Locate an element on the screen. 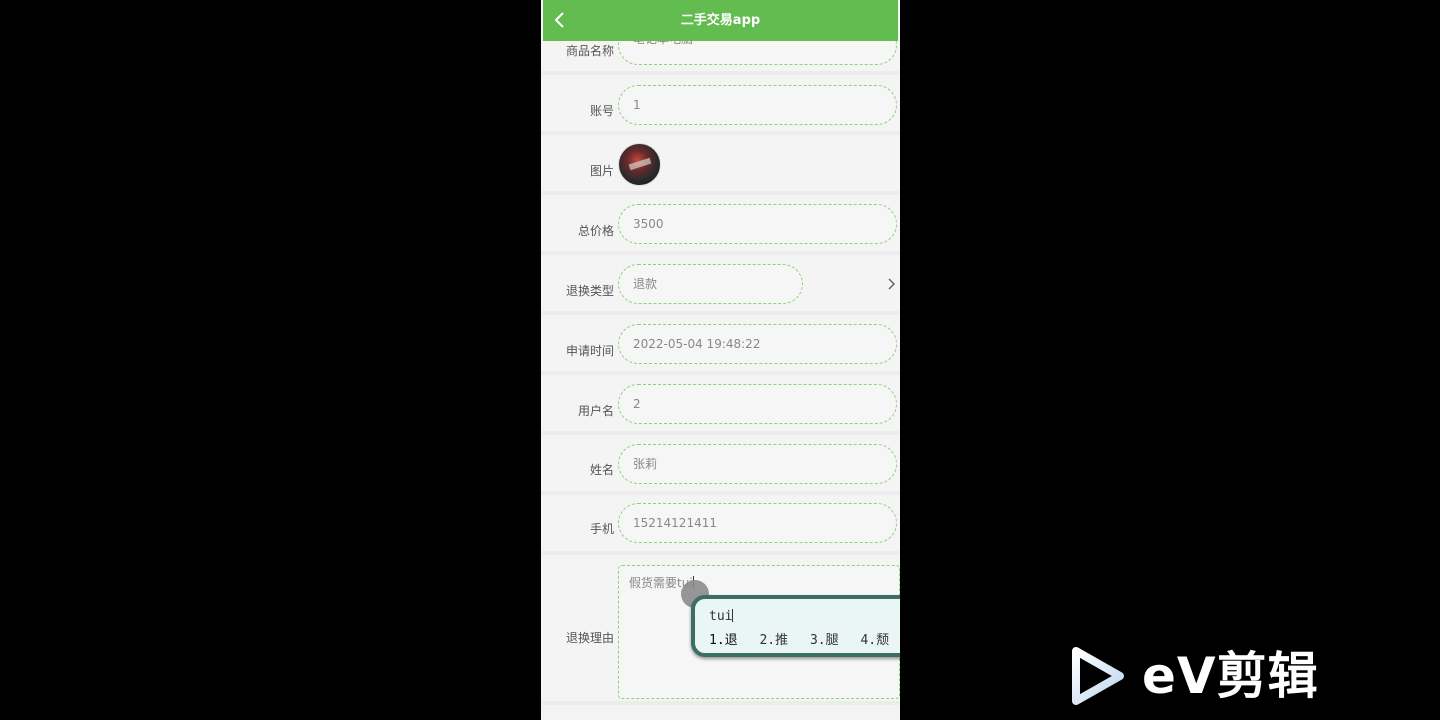 The image size is (1440, 720). account-label: 账号 is located at coordinates (601, 111).